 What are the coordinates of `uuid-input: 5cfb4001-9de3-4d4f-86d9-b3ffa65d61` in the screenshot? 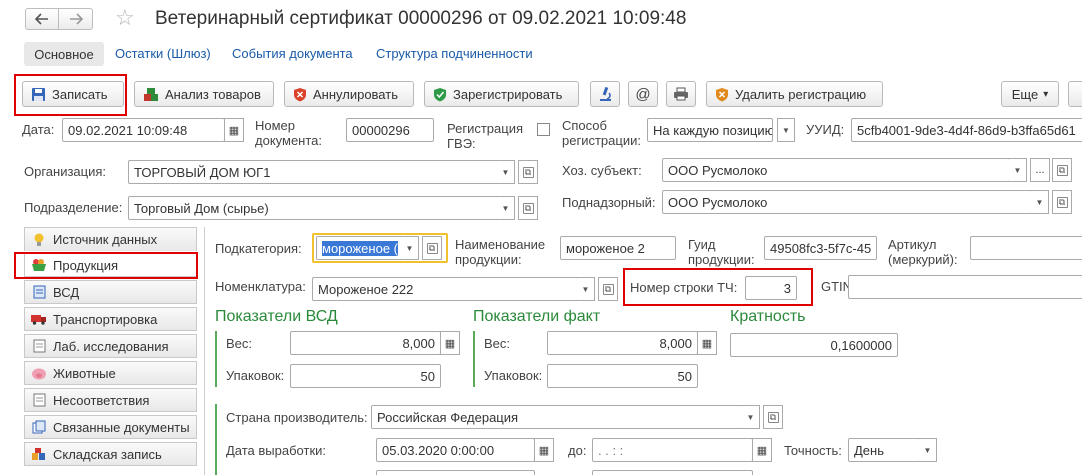 It's located at (966, 130).